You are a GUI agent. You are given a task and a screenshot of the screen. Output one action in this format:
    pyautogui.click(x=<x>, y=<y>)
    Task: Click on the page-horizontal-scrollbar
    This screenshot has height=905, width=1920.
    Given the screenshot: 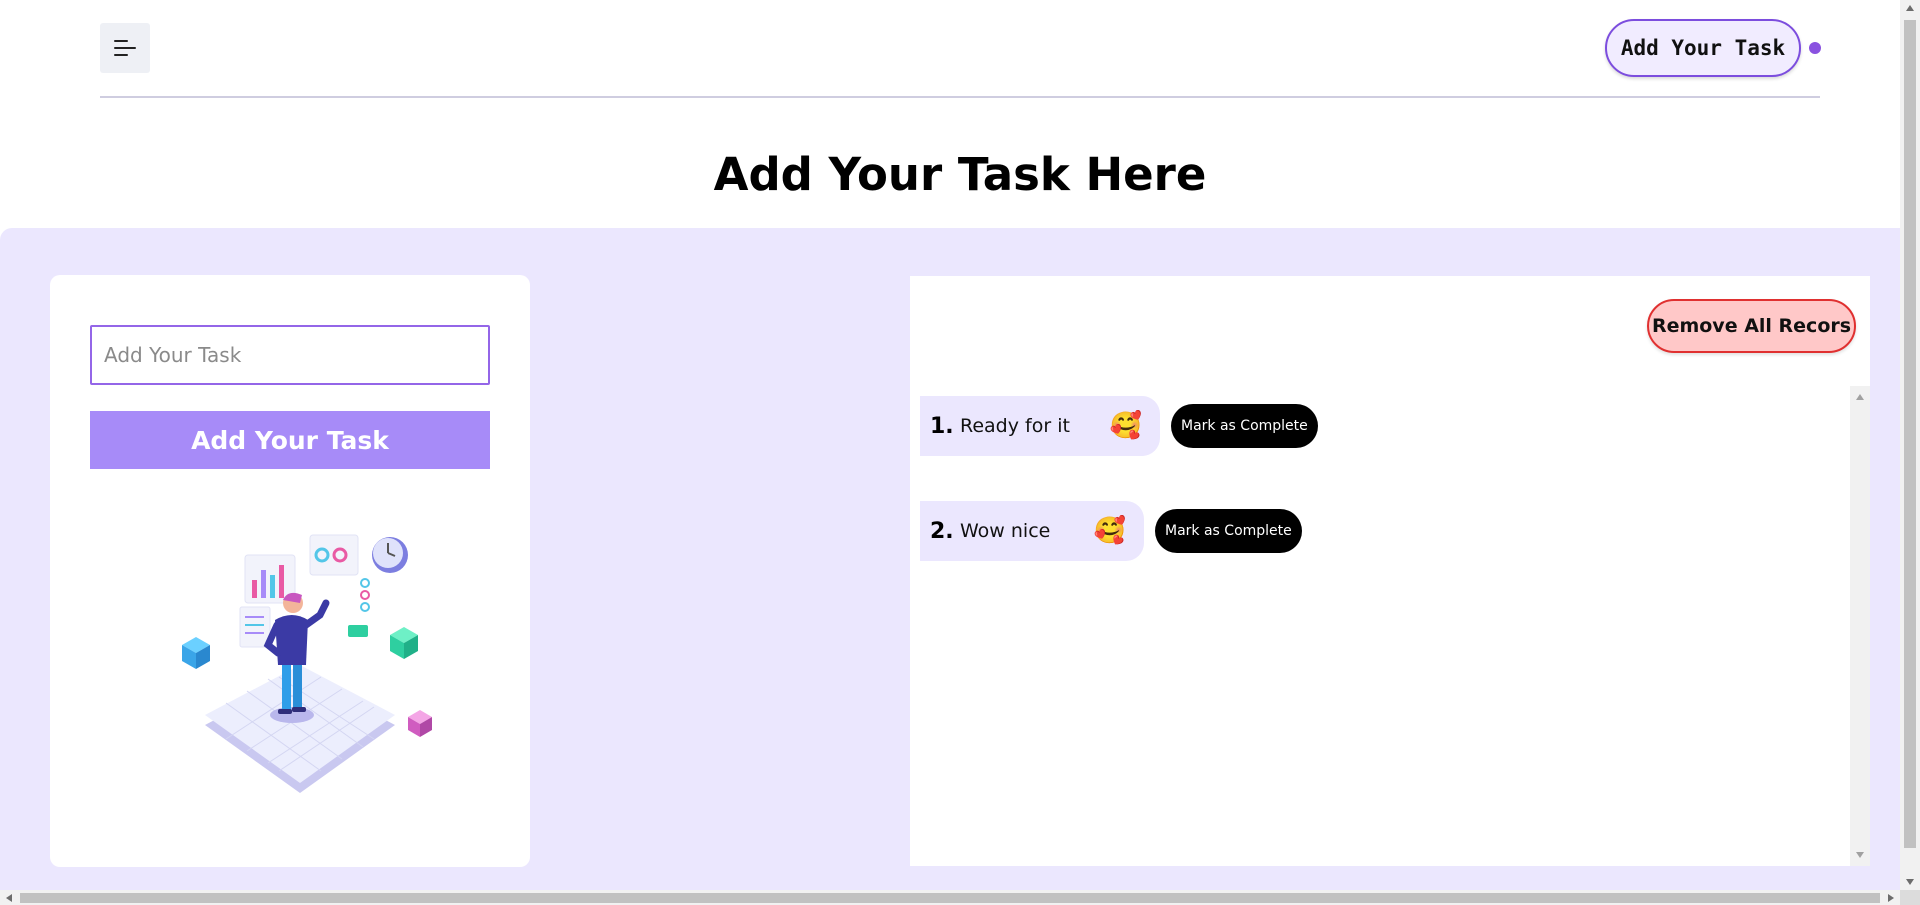 What is the action you would take?
    pyautogui.click(x=950, y=897)
    